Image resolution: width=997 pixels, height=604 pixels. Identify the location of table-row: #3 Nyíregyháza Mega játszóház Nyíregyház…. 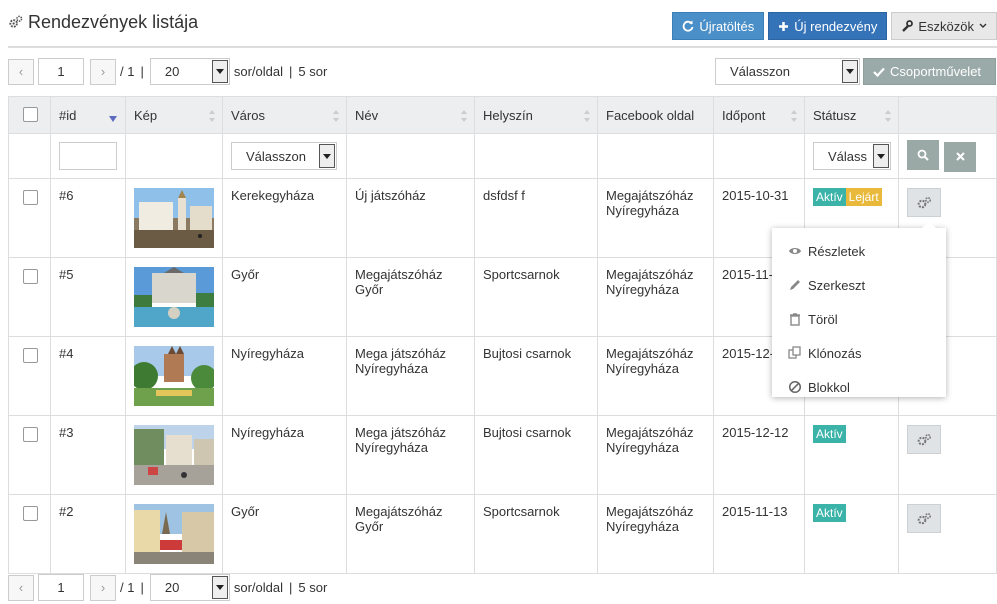
(502, 455).